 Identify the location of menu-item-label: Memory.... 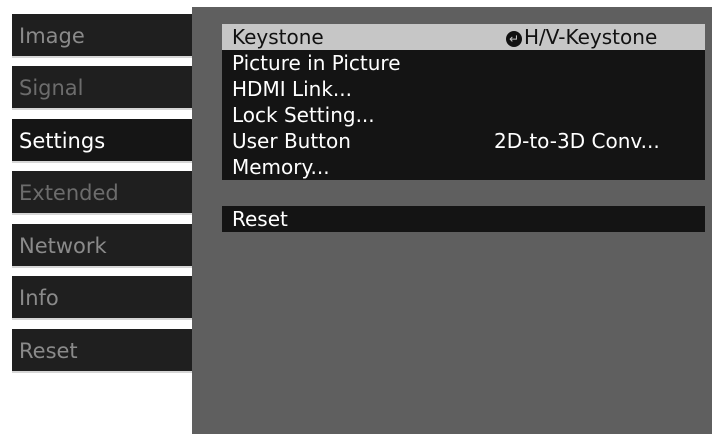
(281, 167).